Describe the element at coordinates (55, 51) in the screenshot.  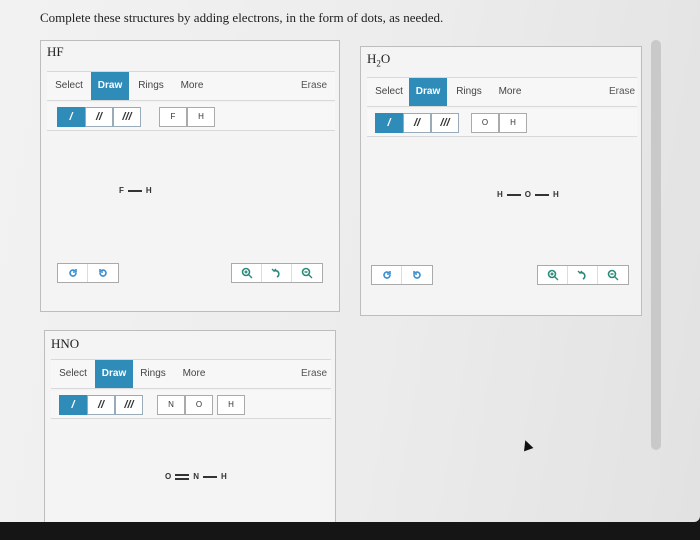
I see `panel-title: HF` at that location.